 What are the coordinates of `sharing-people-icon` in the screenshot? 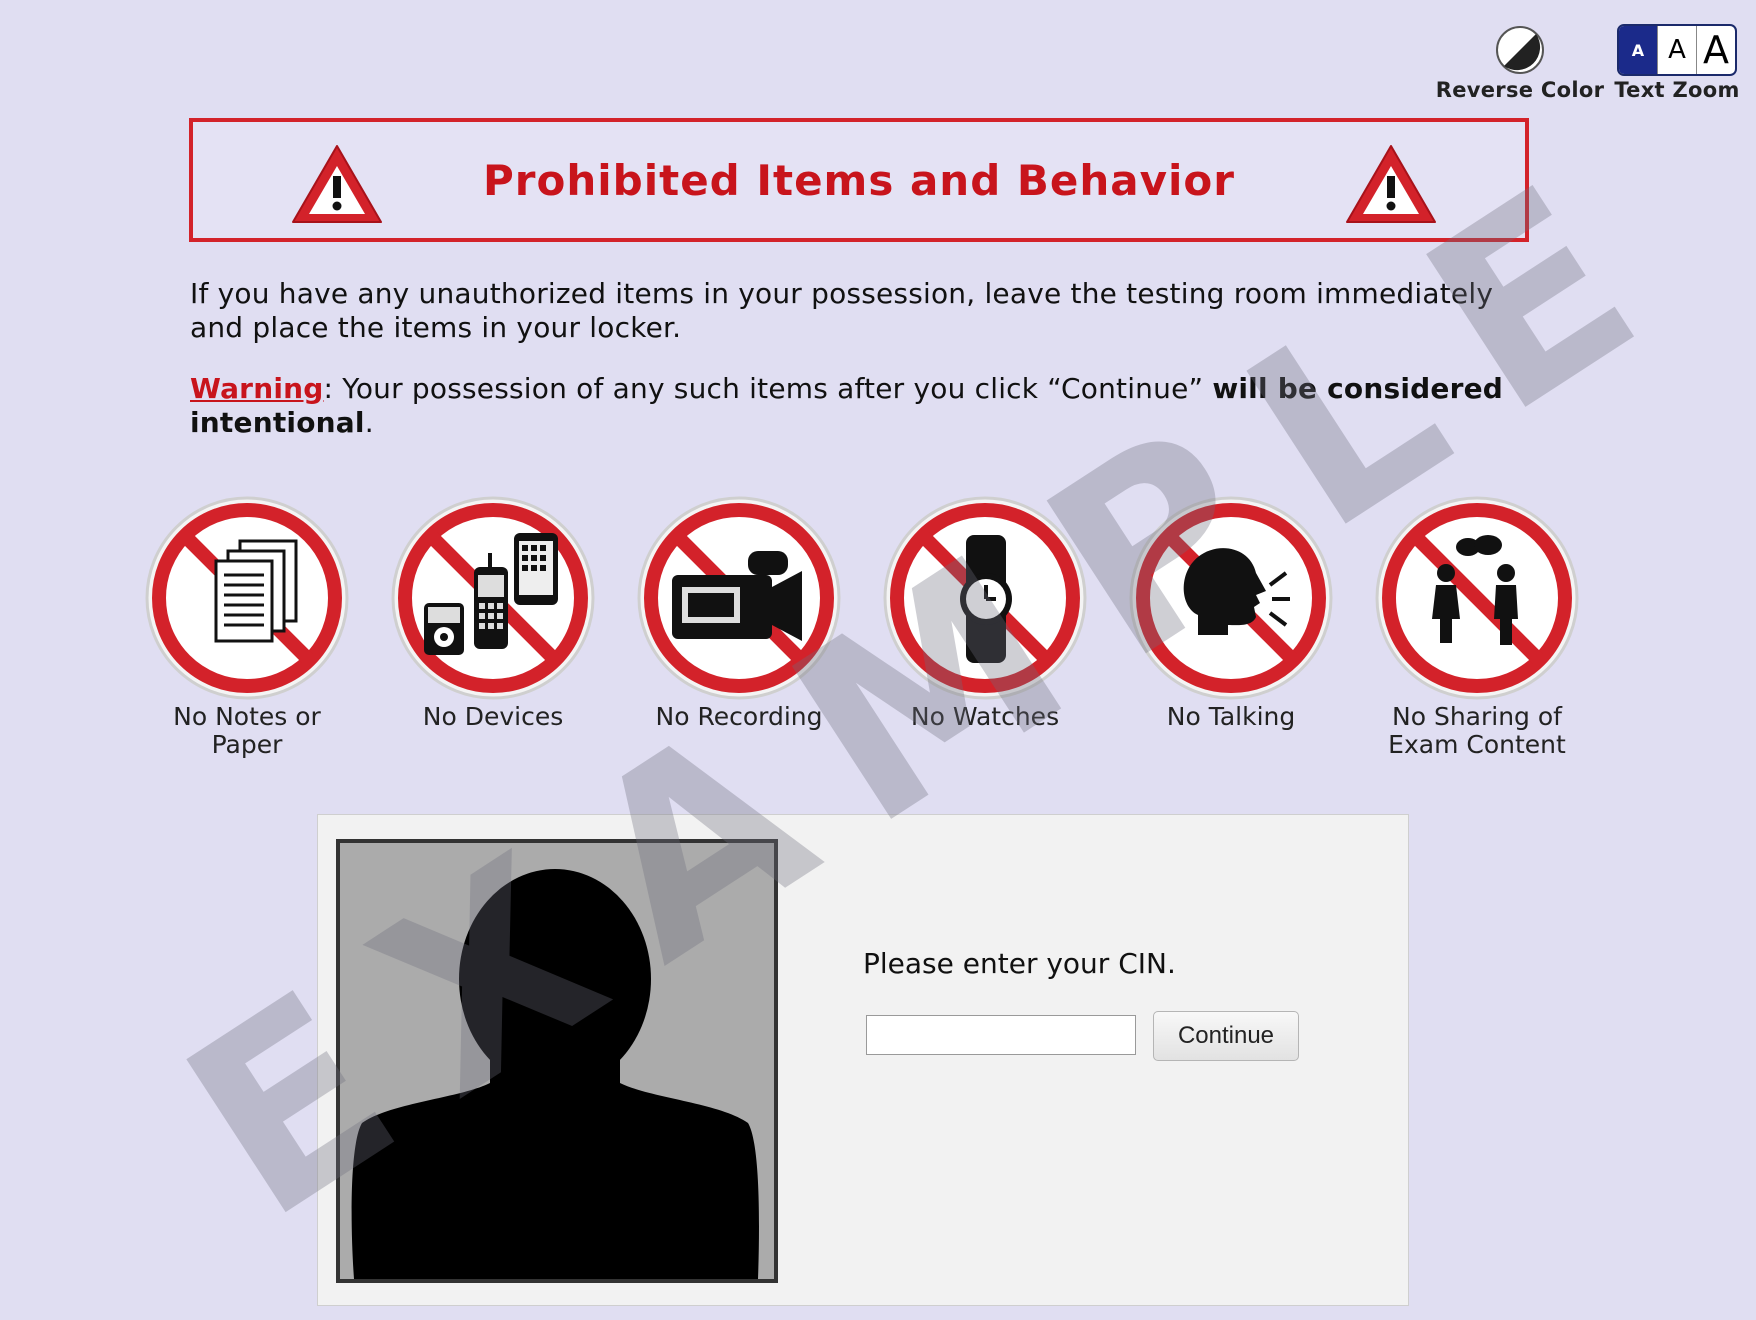 It's located at (1477, 598).